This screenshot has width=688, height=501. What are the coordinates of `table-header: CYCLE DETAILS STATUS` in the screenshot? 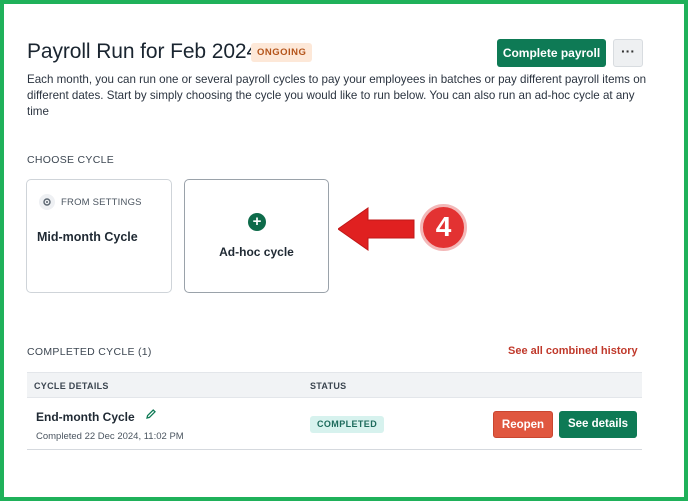 It's located at (334, 385).